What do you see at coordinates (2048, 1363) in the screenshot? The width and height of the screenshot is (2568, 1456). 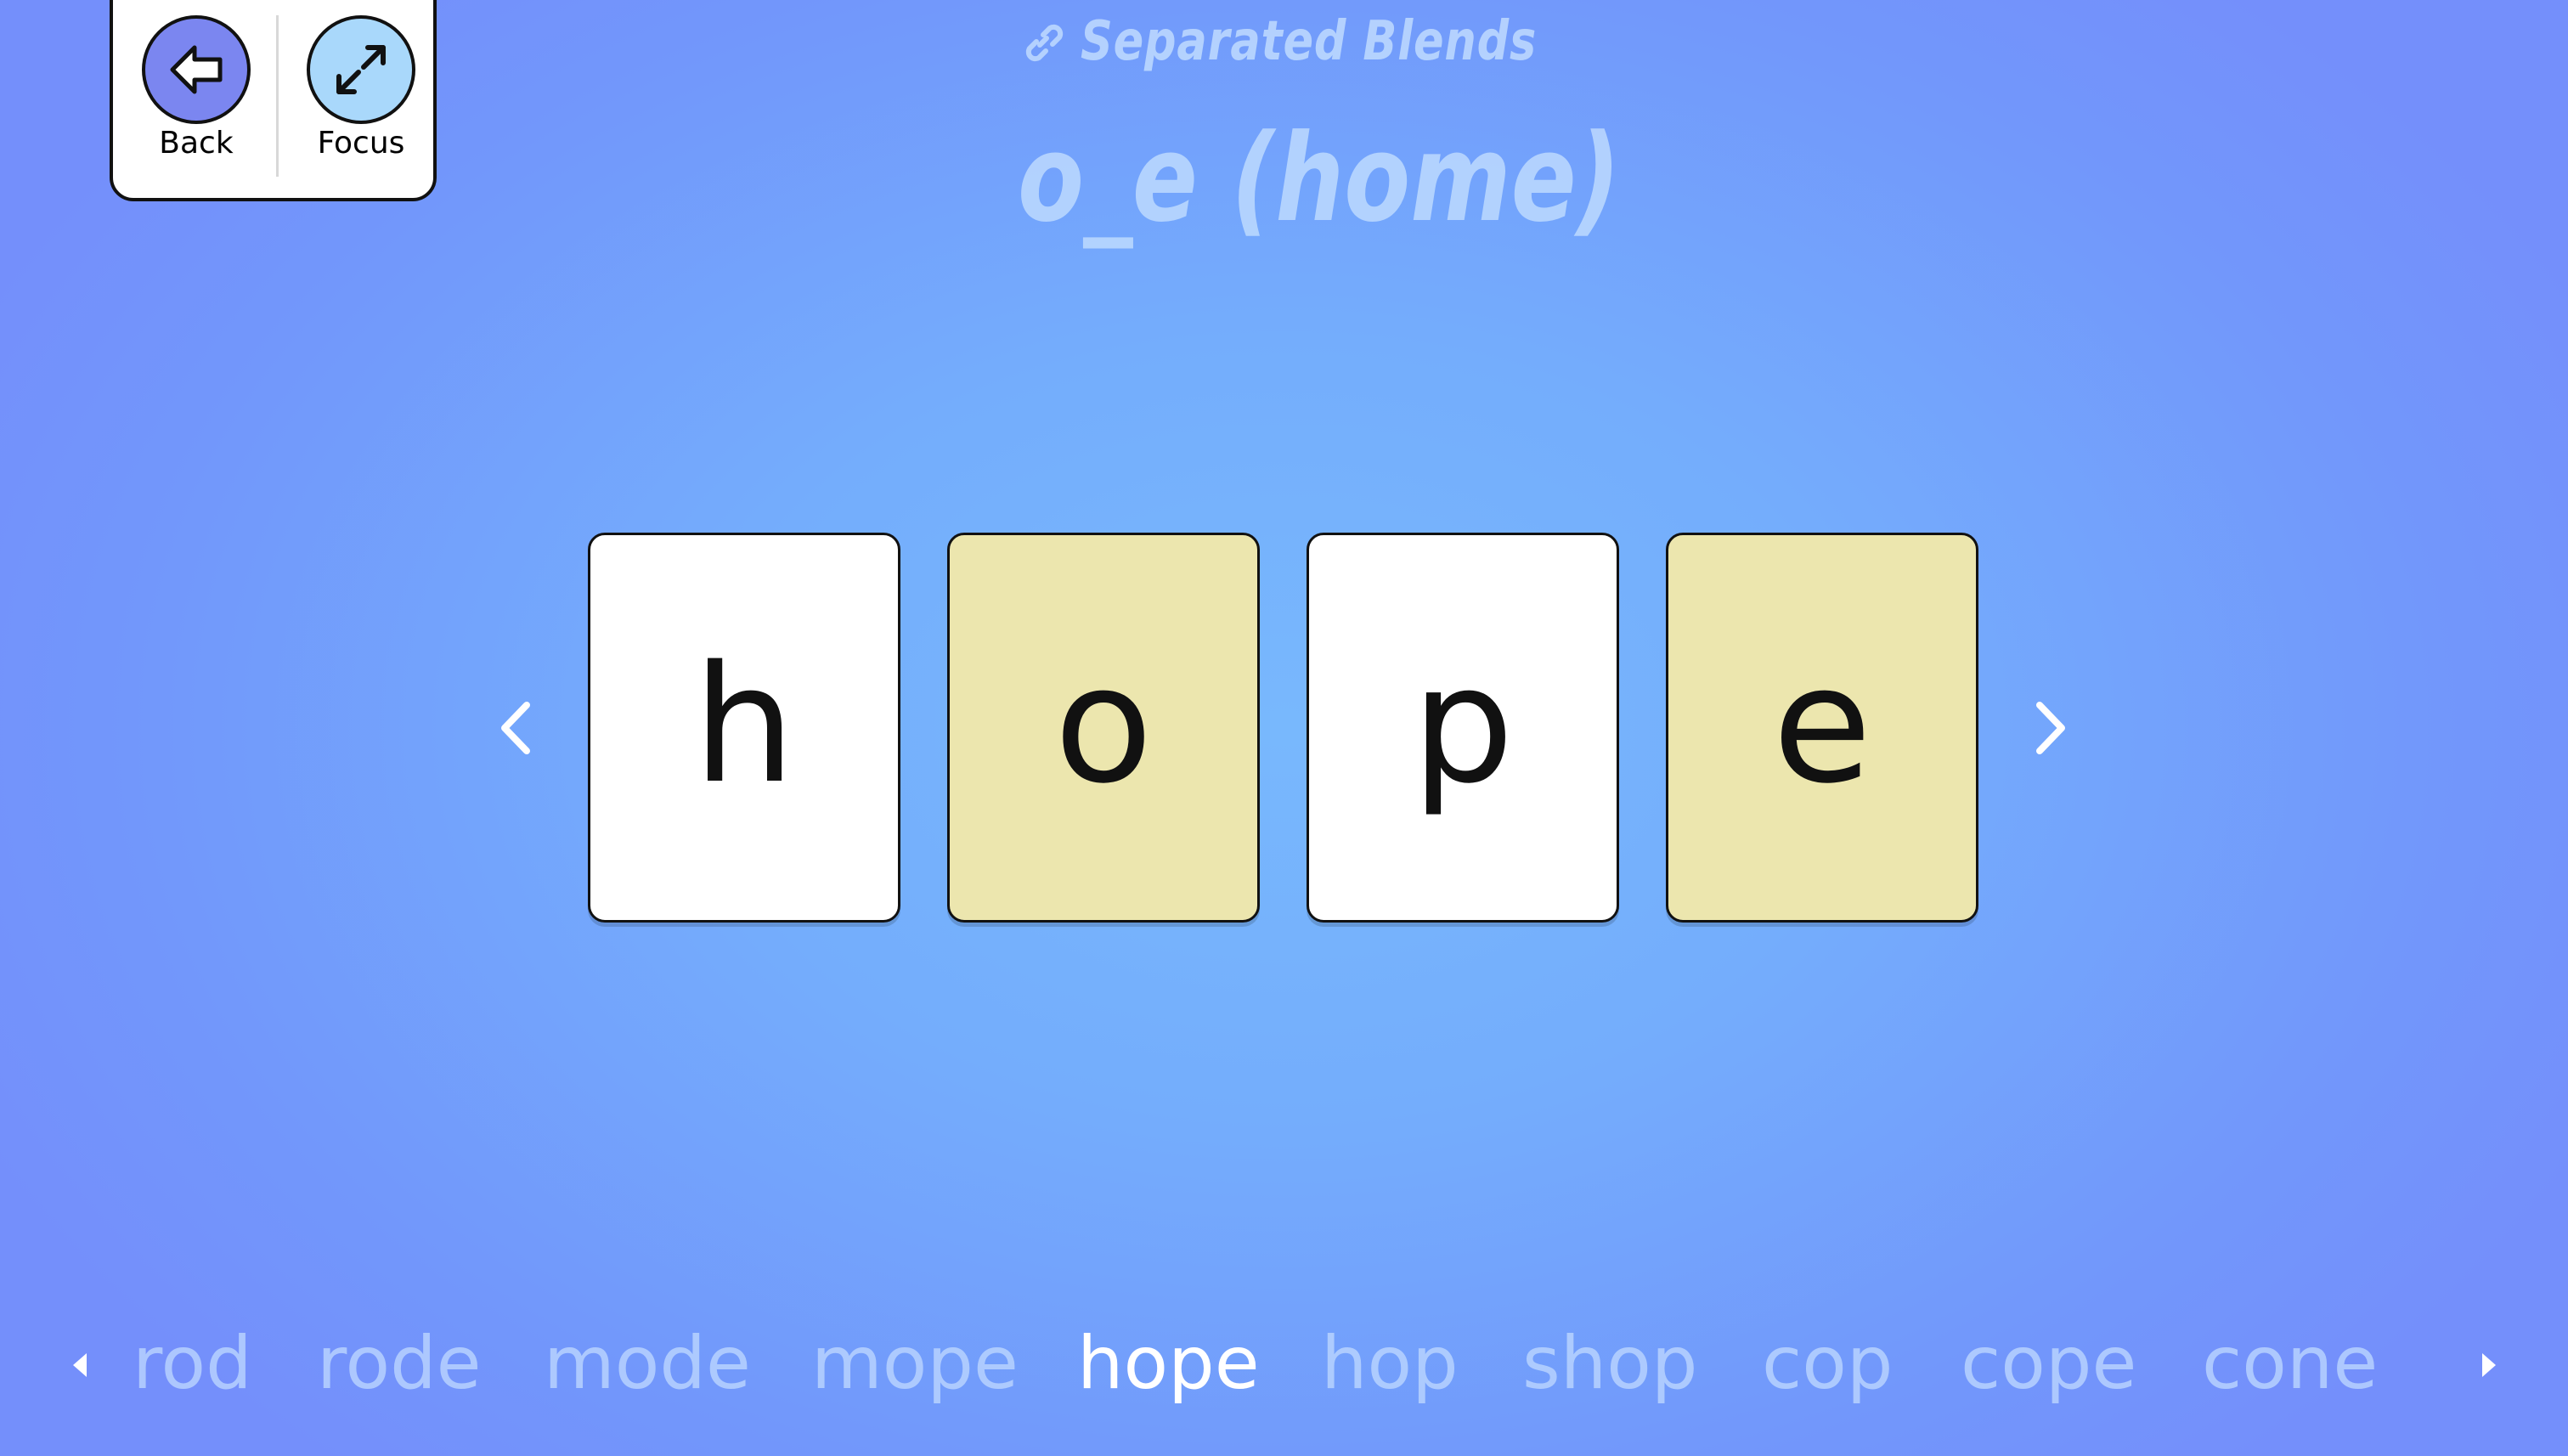 I see `word-item-cope: cope` at bounding box center [2048, 1363].